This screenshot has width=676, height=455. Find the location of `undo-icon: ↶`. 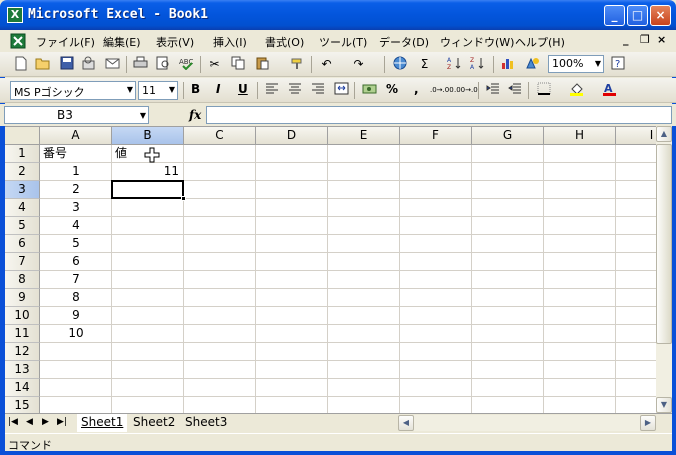

undo-icon: ↶ is located at coordinates (326, 64).